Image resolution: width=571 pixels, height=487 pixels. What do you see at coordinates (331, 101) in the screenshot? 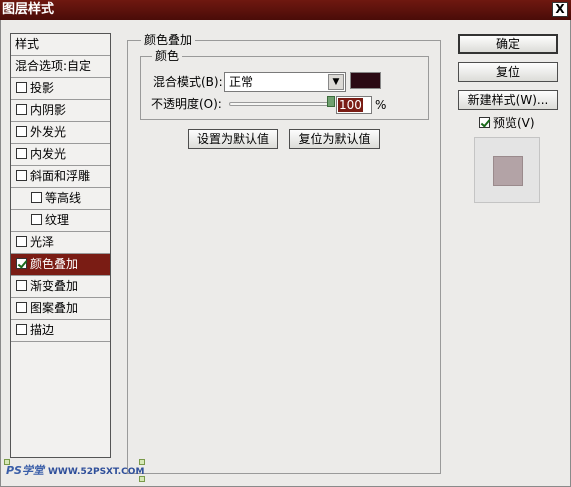
I see `opacity-slider-handle` at bounding box center [331, 101].